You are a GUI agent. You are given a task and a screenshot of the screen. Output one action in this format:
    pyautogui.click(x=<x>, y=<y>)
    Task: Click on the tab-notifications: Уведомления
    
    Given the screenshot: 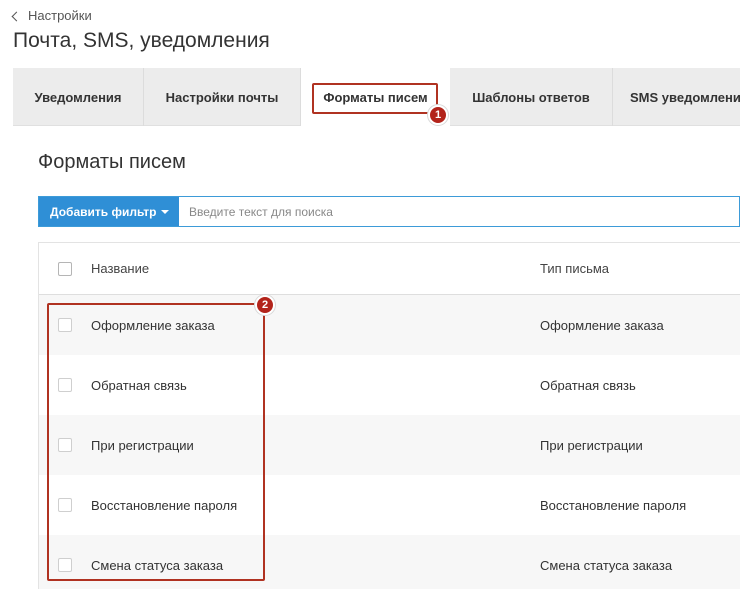 What is the action you would take?
    pyautogui.click(x=78, y=97)
    